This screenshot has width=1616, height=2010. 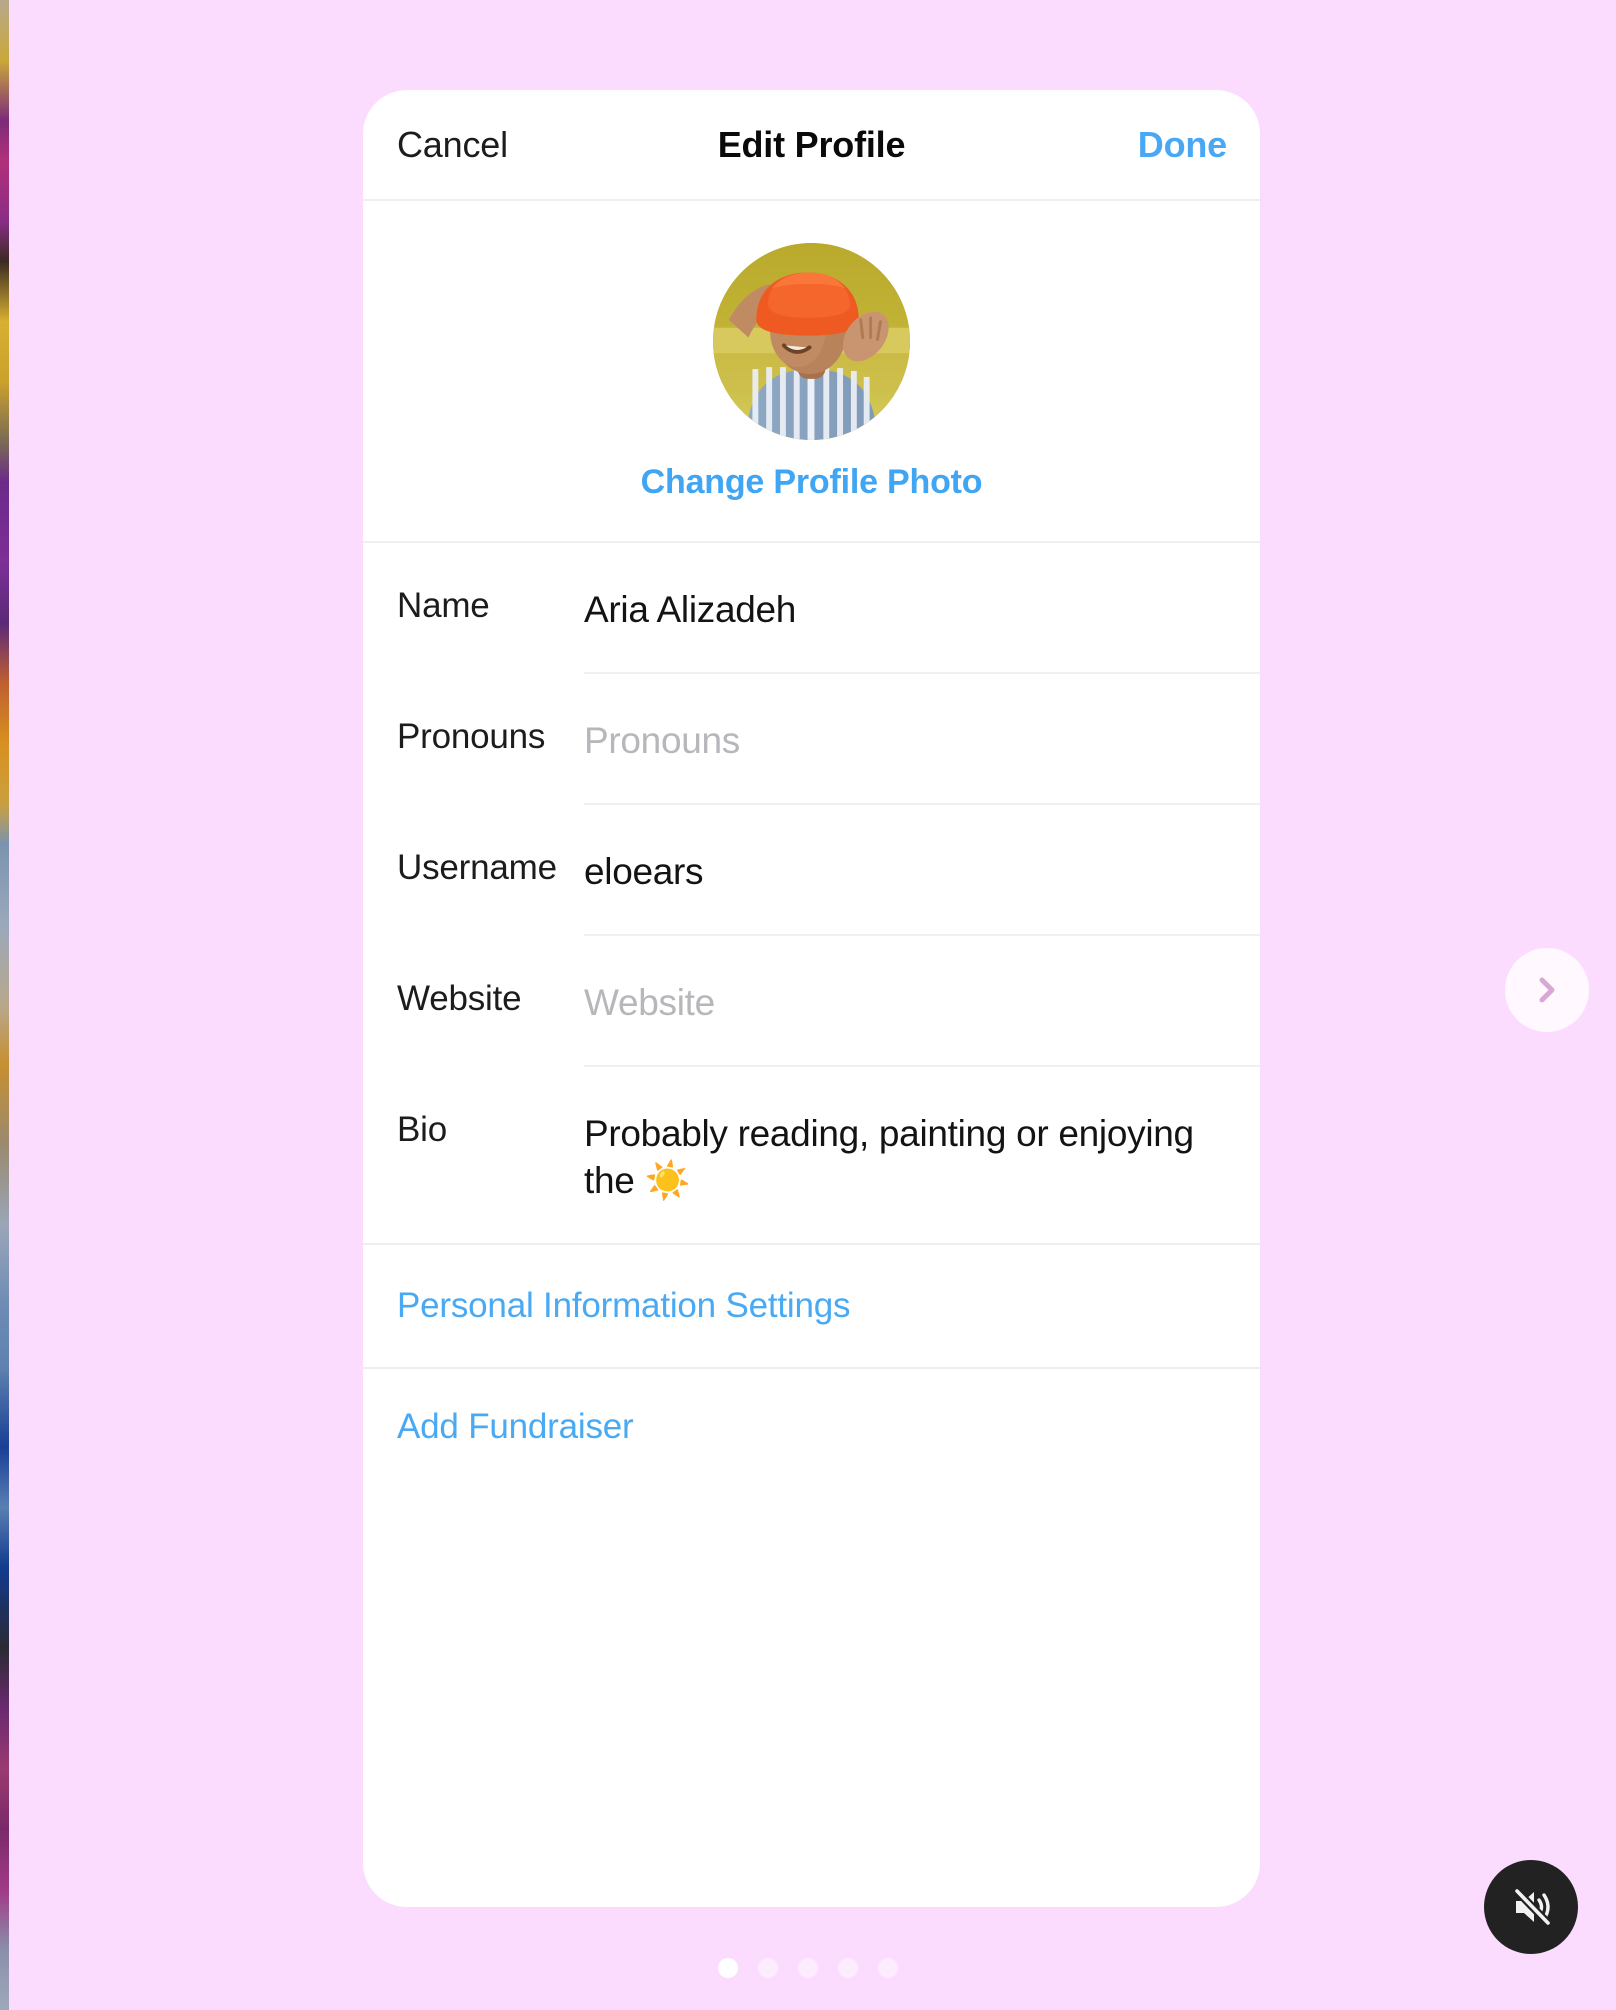 What do you see at coordinates (477, 867) in the screenshot?
I see `field-label-username: Username` at bounding box center [477, 867].